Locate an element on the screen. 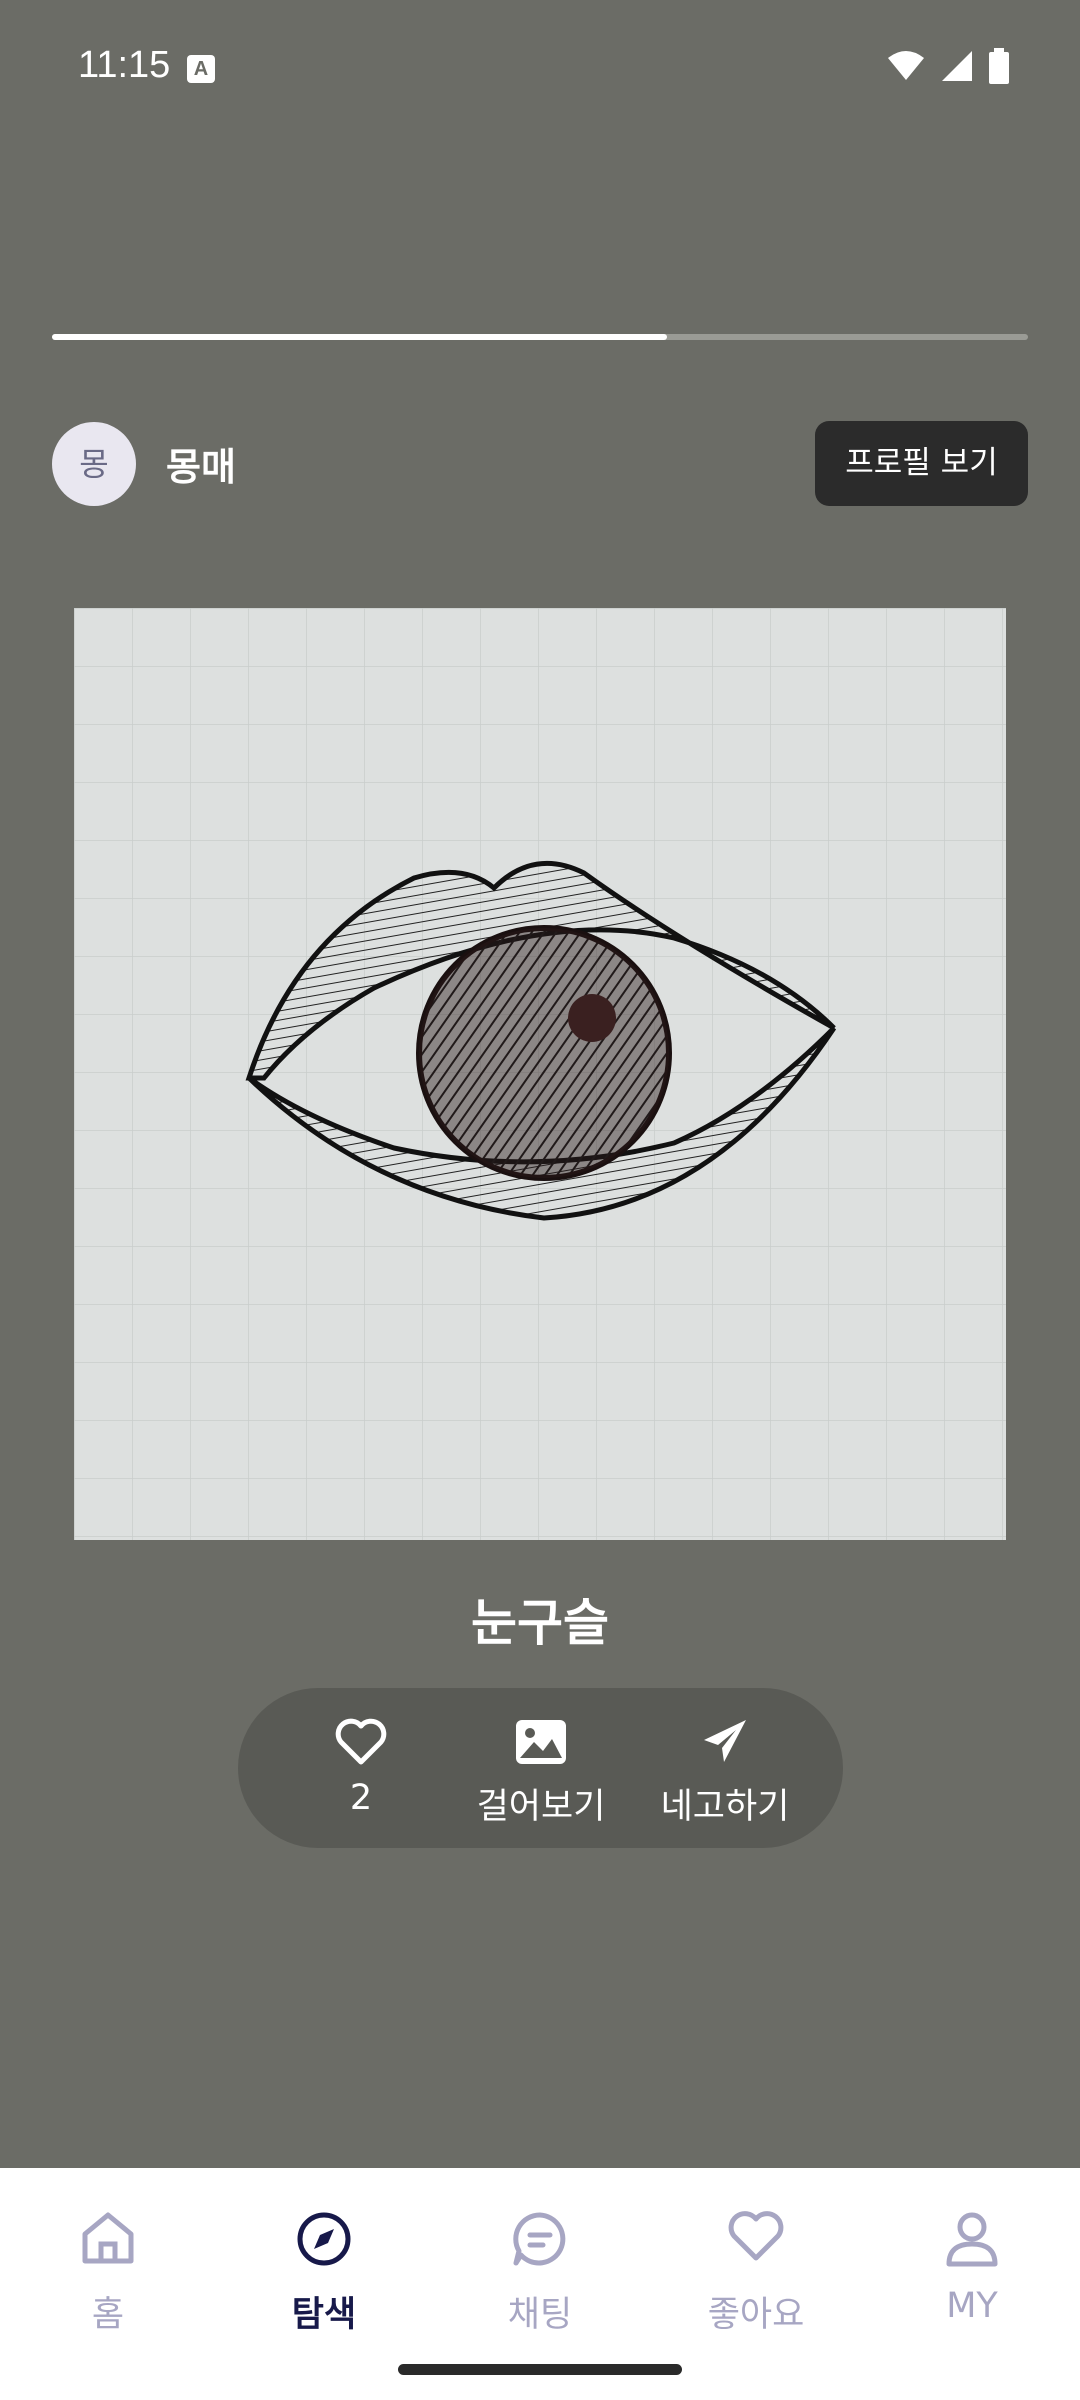 The width and height of the screenshot is (1080, 2400). author-name: 몽매 is located at coordinates (201, 463).